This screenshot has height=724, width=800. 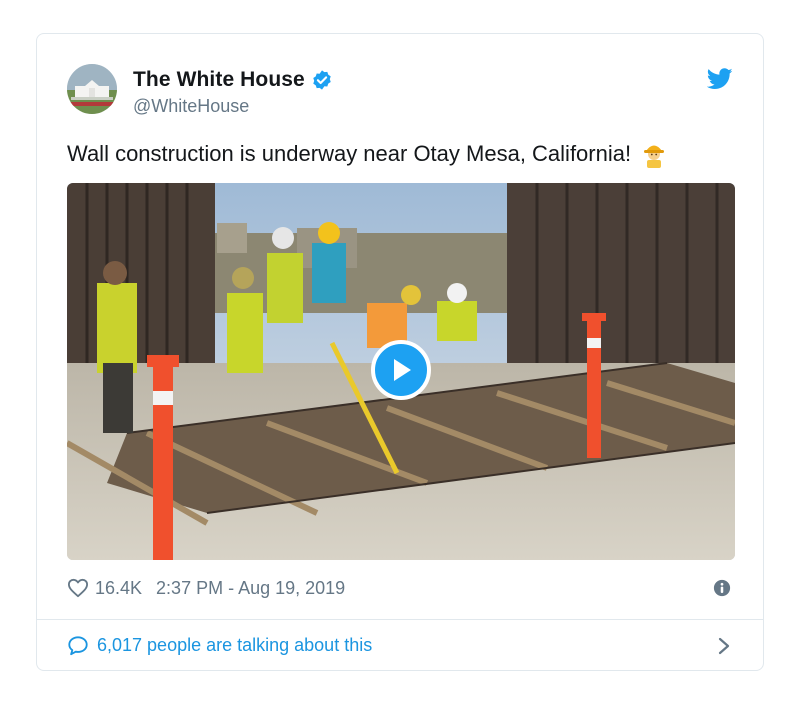 What do you see at coordinates (219, 80) in the screenshot?
I see `display-name: The White House` at bounding box center [219, 80].